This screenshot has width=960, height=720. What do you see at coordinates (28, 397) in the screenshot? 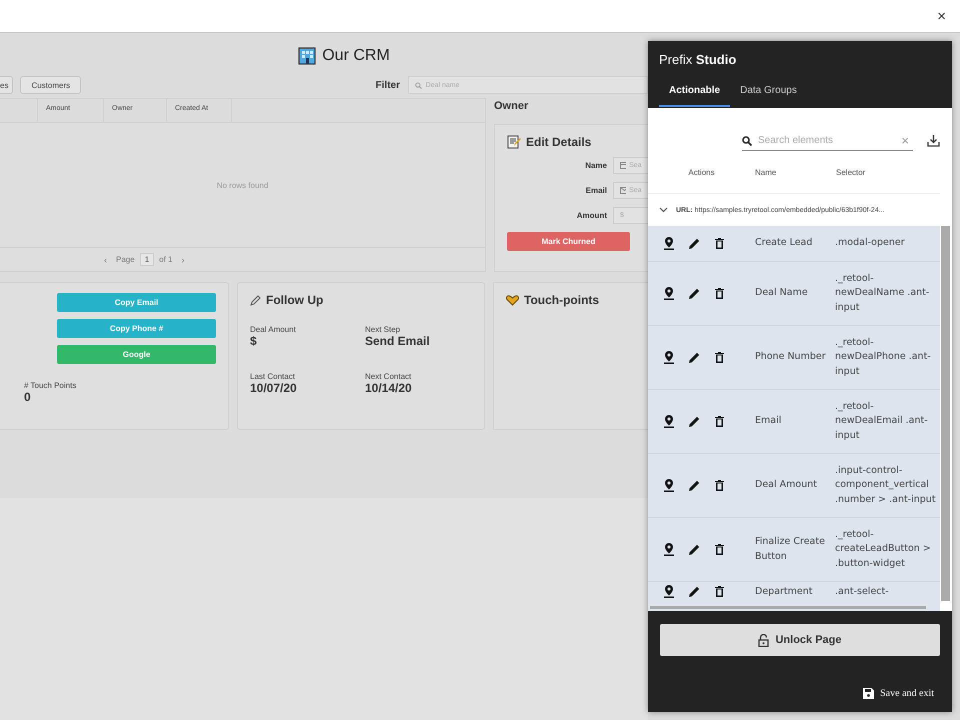
I see `stat-value: 0` at bounding box center [28, 397].